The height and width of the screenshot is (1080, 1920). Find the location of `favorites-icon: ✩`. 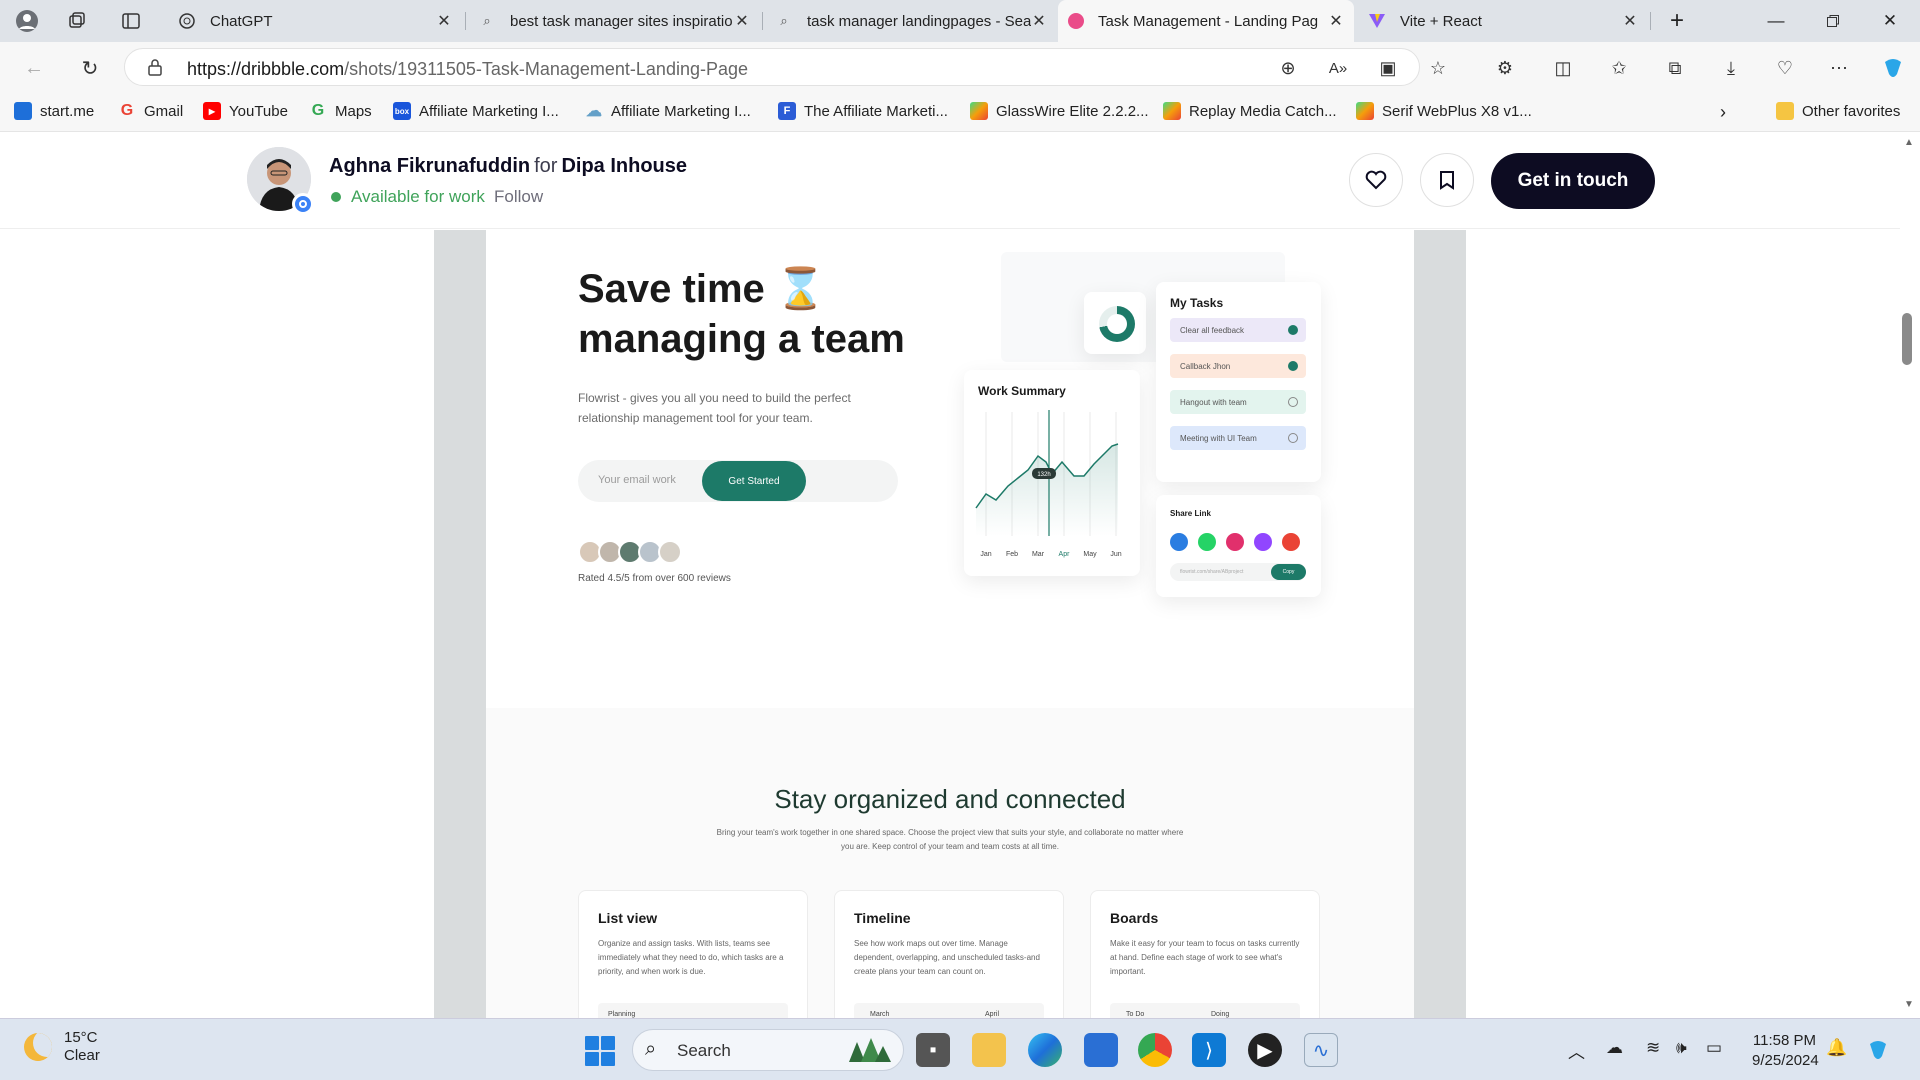

favorites-icon: ✩ is located at coordinates (1619, 68).